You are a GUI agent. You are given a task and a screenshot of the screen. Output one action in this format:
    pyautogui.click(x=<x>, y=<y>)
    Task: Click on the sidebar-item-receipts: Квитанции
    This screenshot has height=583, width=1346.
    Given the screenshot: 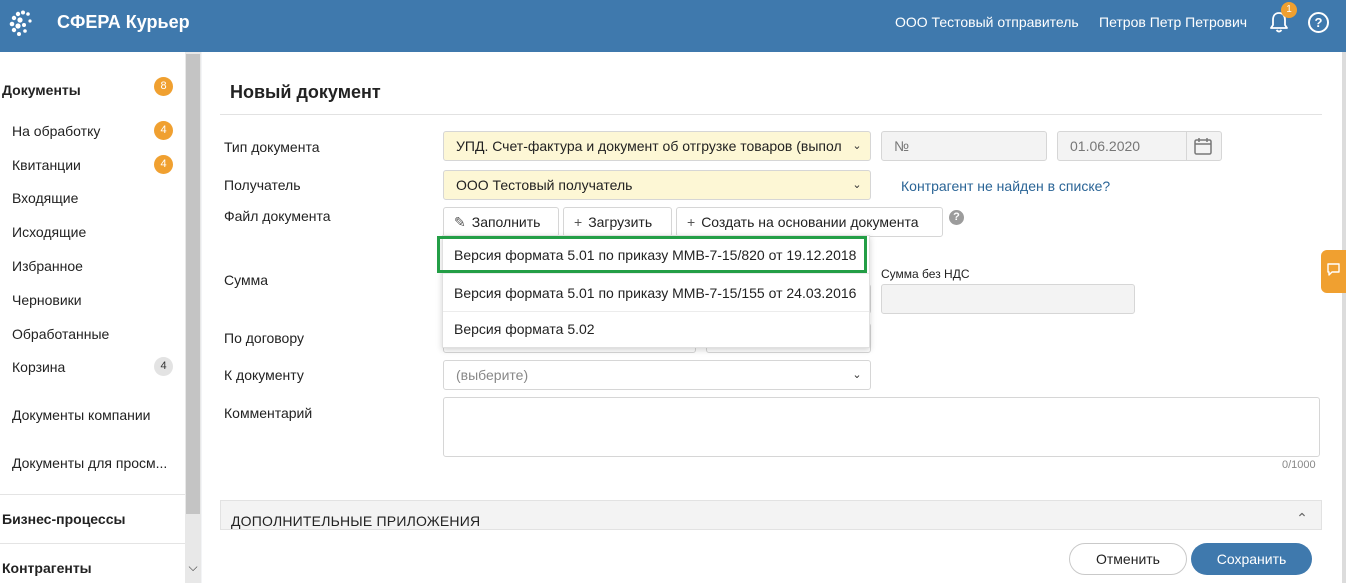 What is the action you would take?
    pyautogui.click(x=46, y=165)
    